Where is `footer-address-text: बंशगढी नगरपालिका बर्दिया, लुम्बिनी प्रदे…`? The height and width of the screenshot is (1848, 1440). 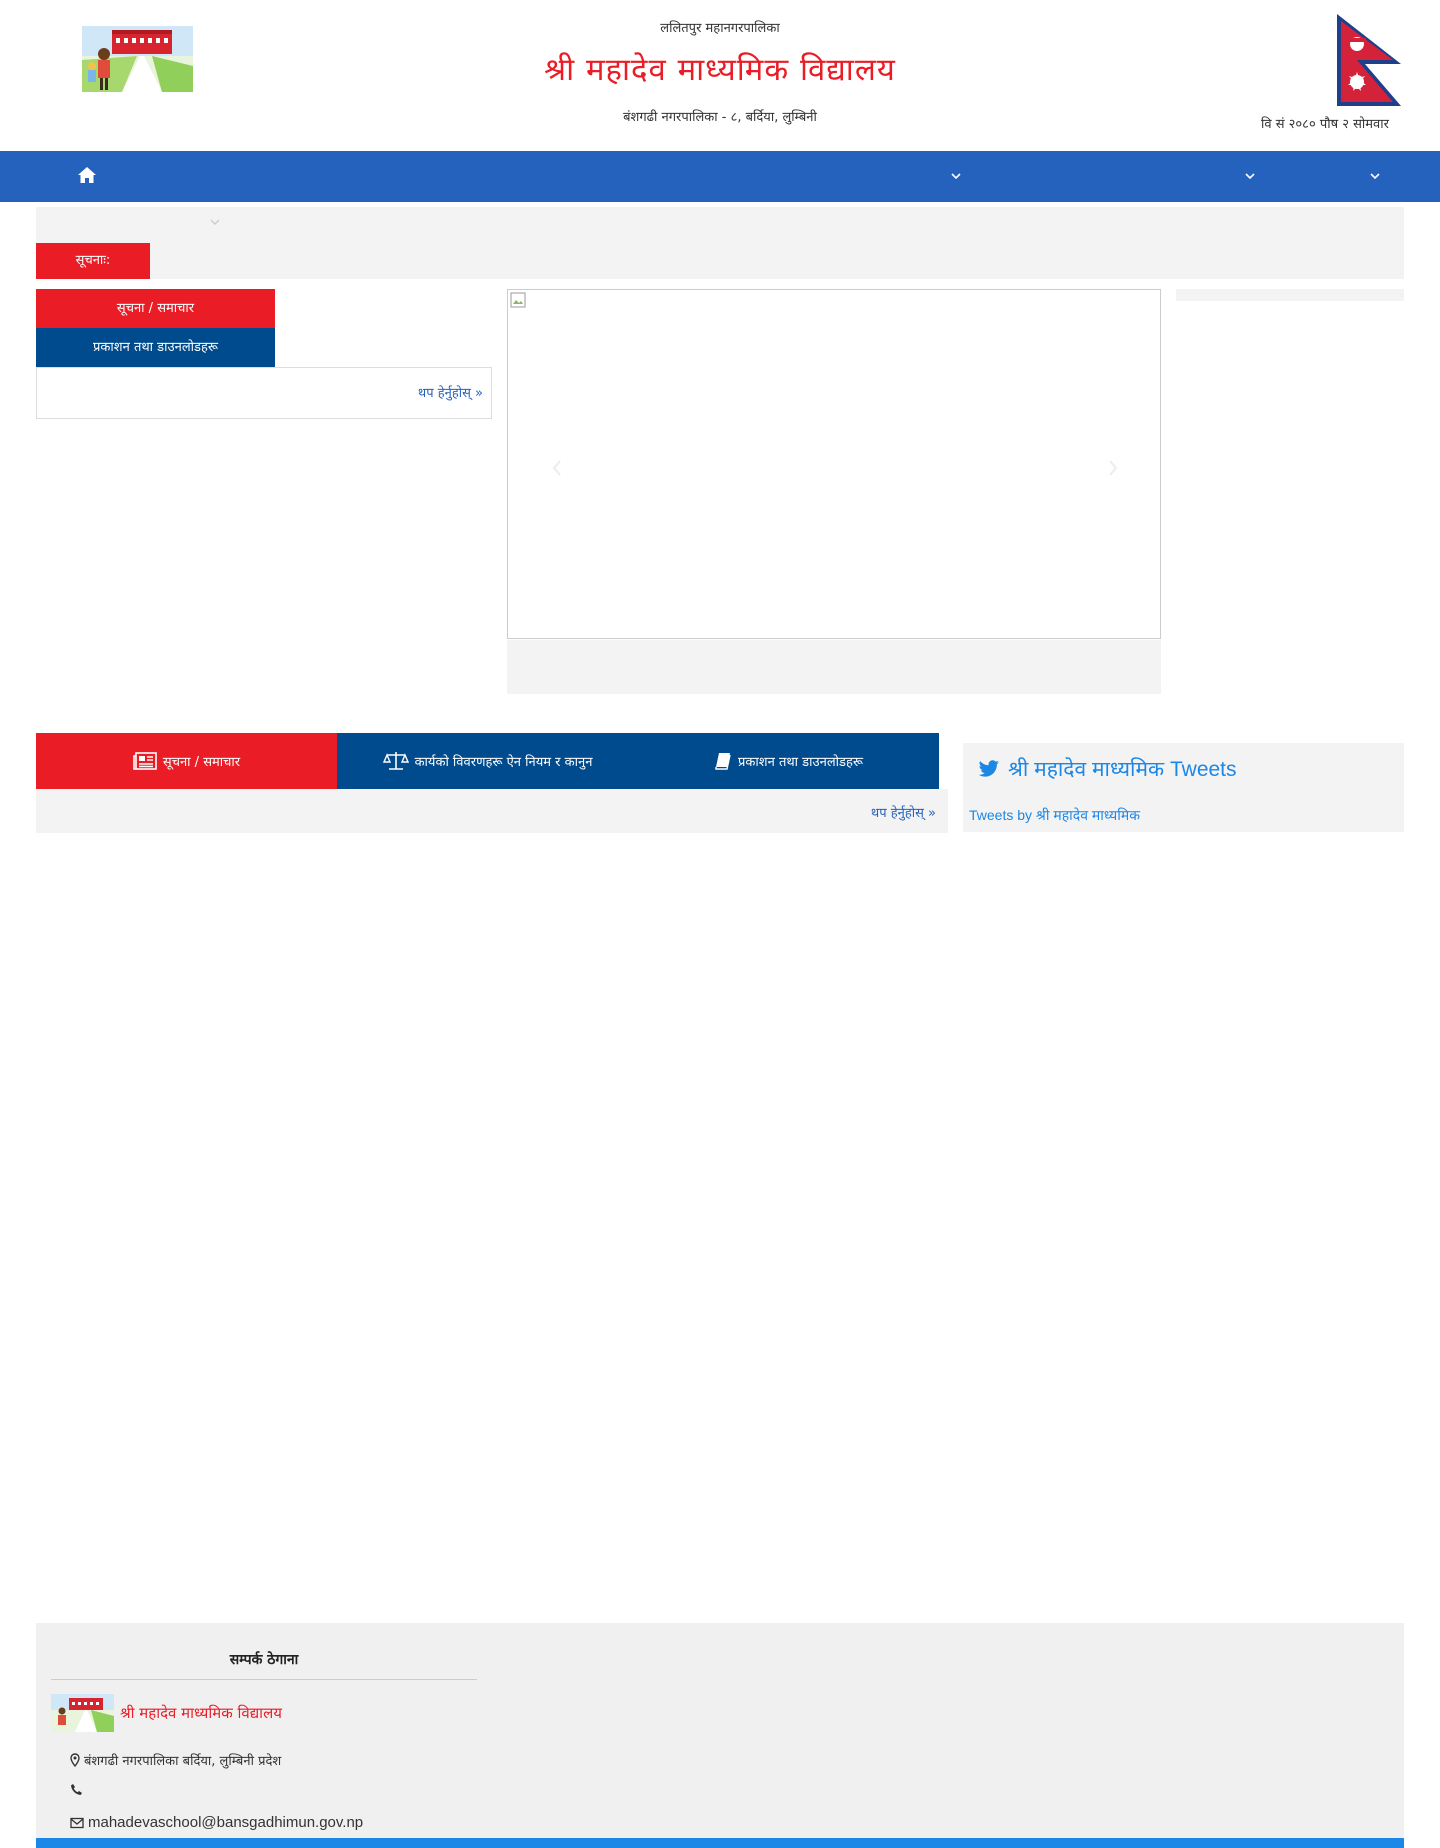 footer-address-text: बंशगढी नगरपालिका बर्दिया, लुम्बिनी प्रदे… is located at coordinates (183, 1761).